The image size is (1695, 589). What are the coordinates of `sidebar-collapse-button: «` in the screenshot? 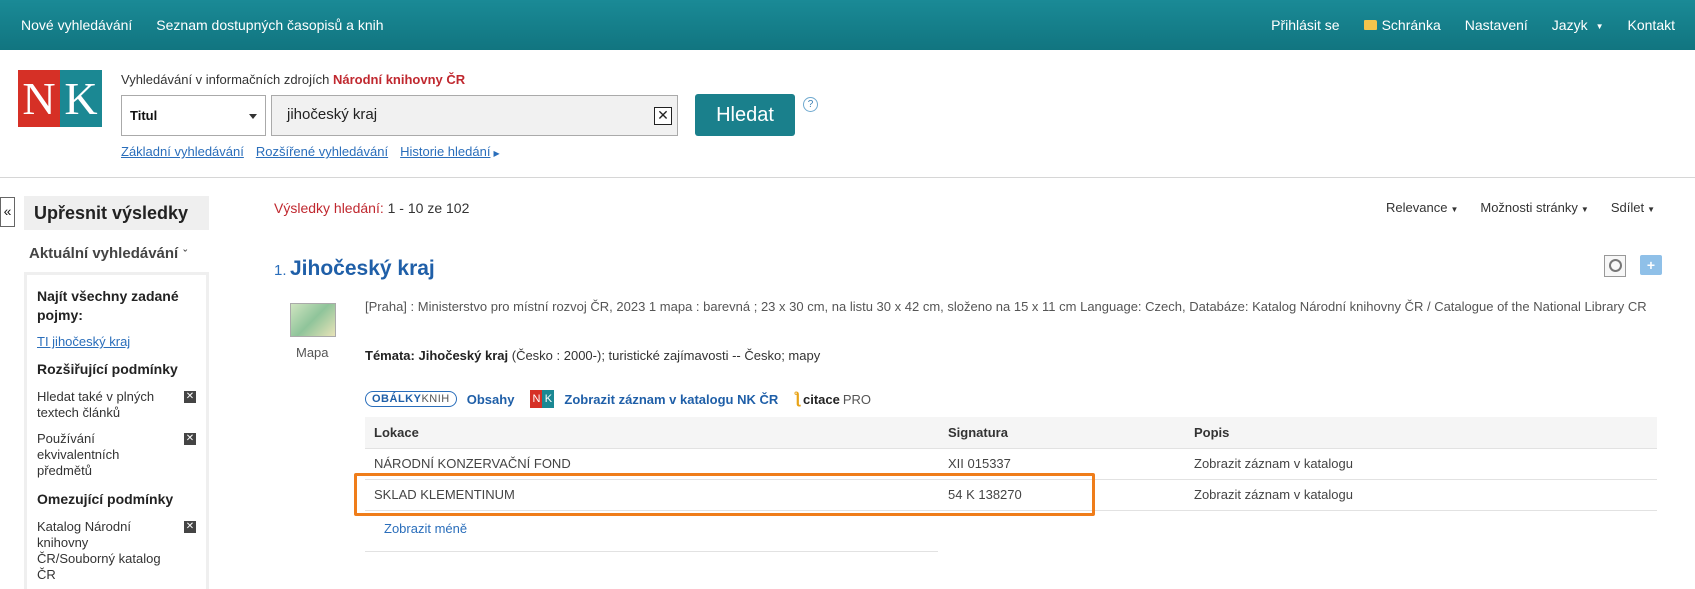 It's located at (7, 212).